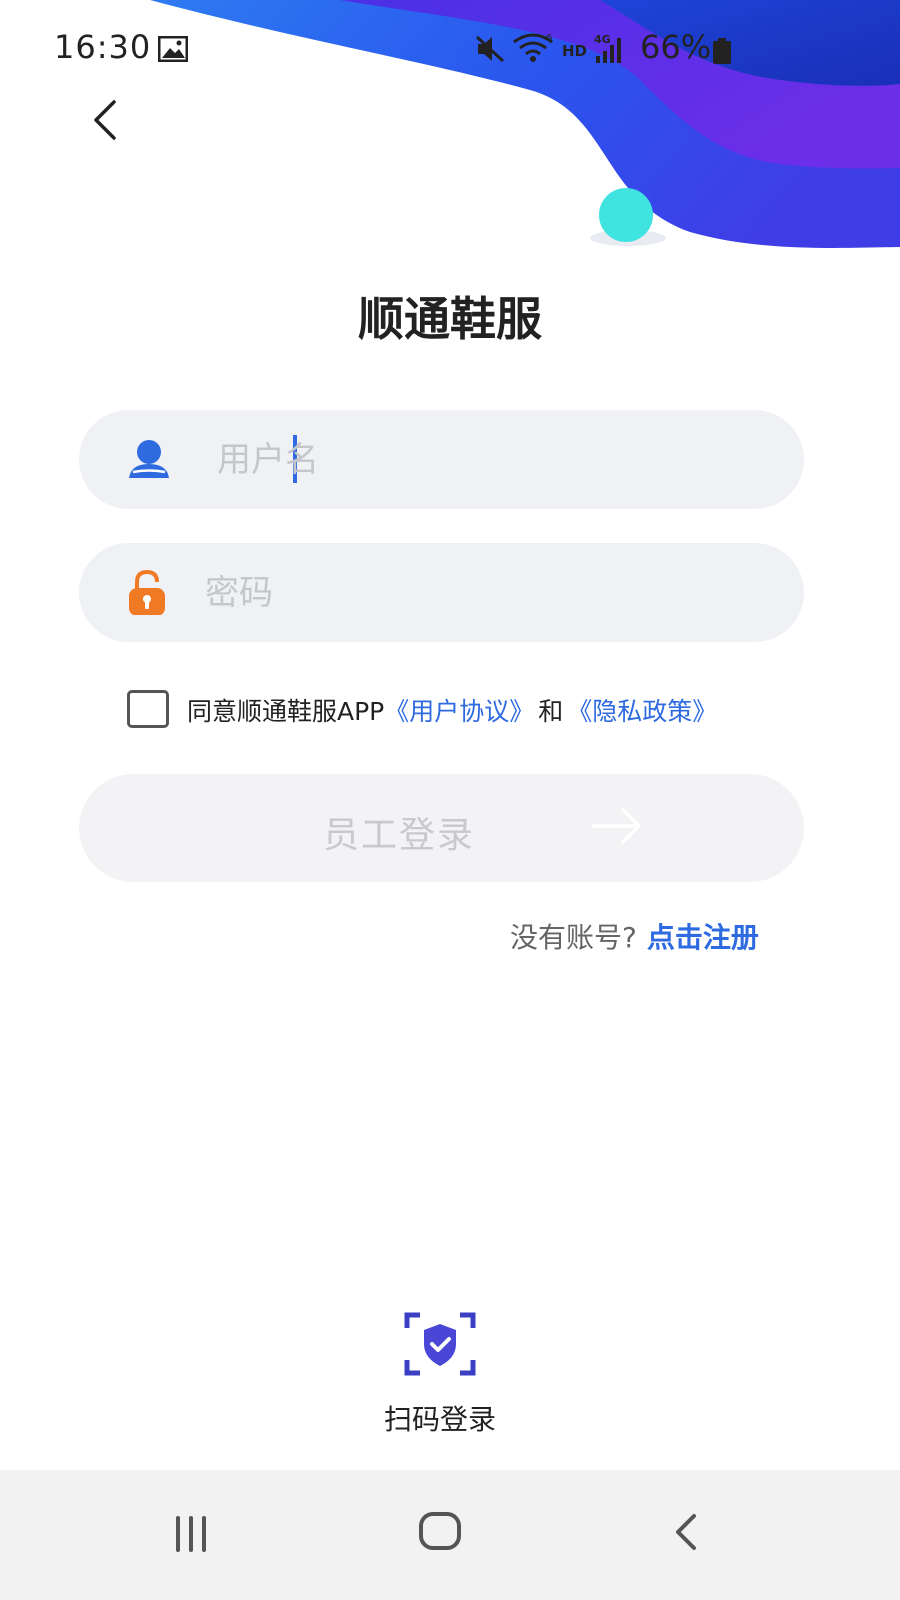  Describe the element at coordinates (607, 48) in the screenshot. I see `signal-4g-icon: 4G` at that location.